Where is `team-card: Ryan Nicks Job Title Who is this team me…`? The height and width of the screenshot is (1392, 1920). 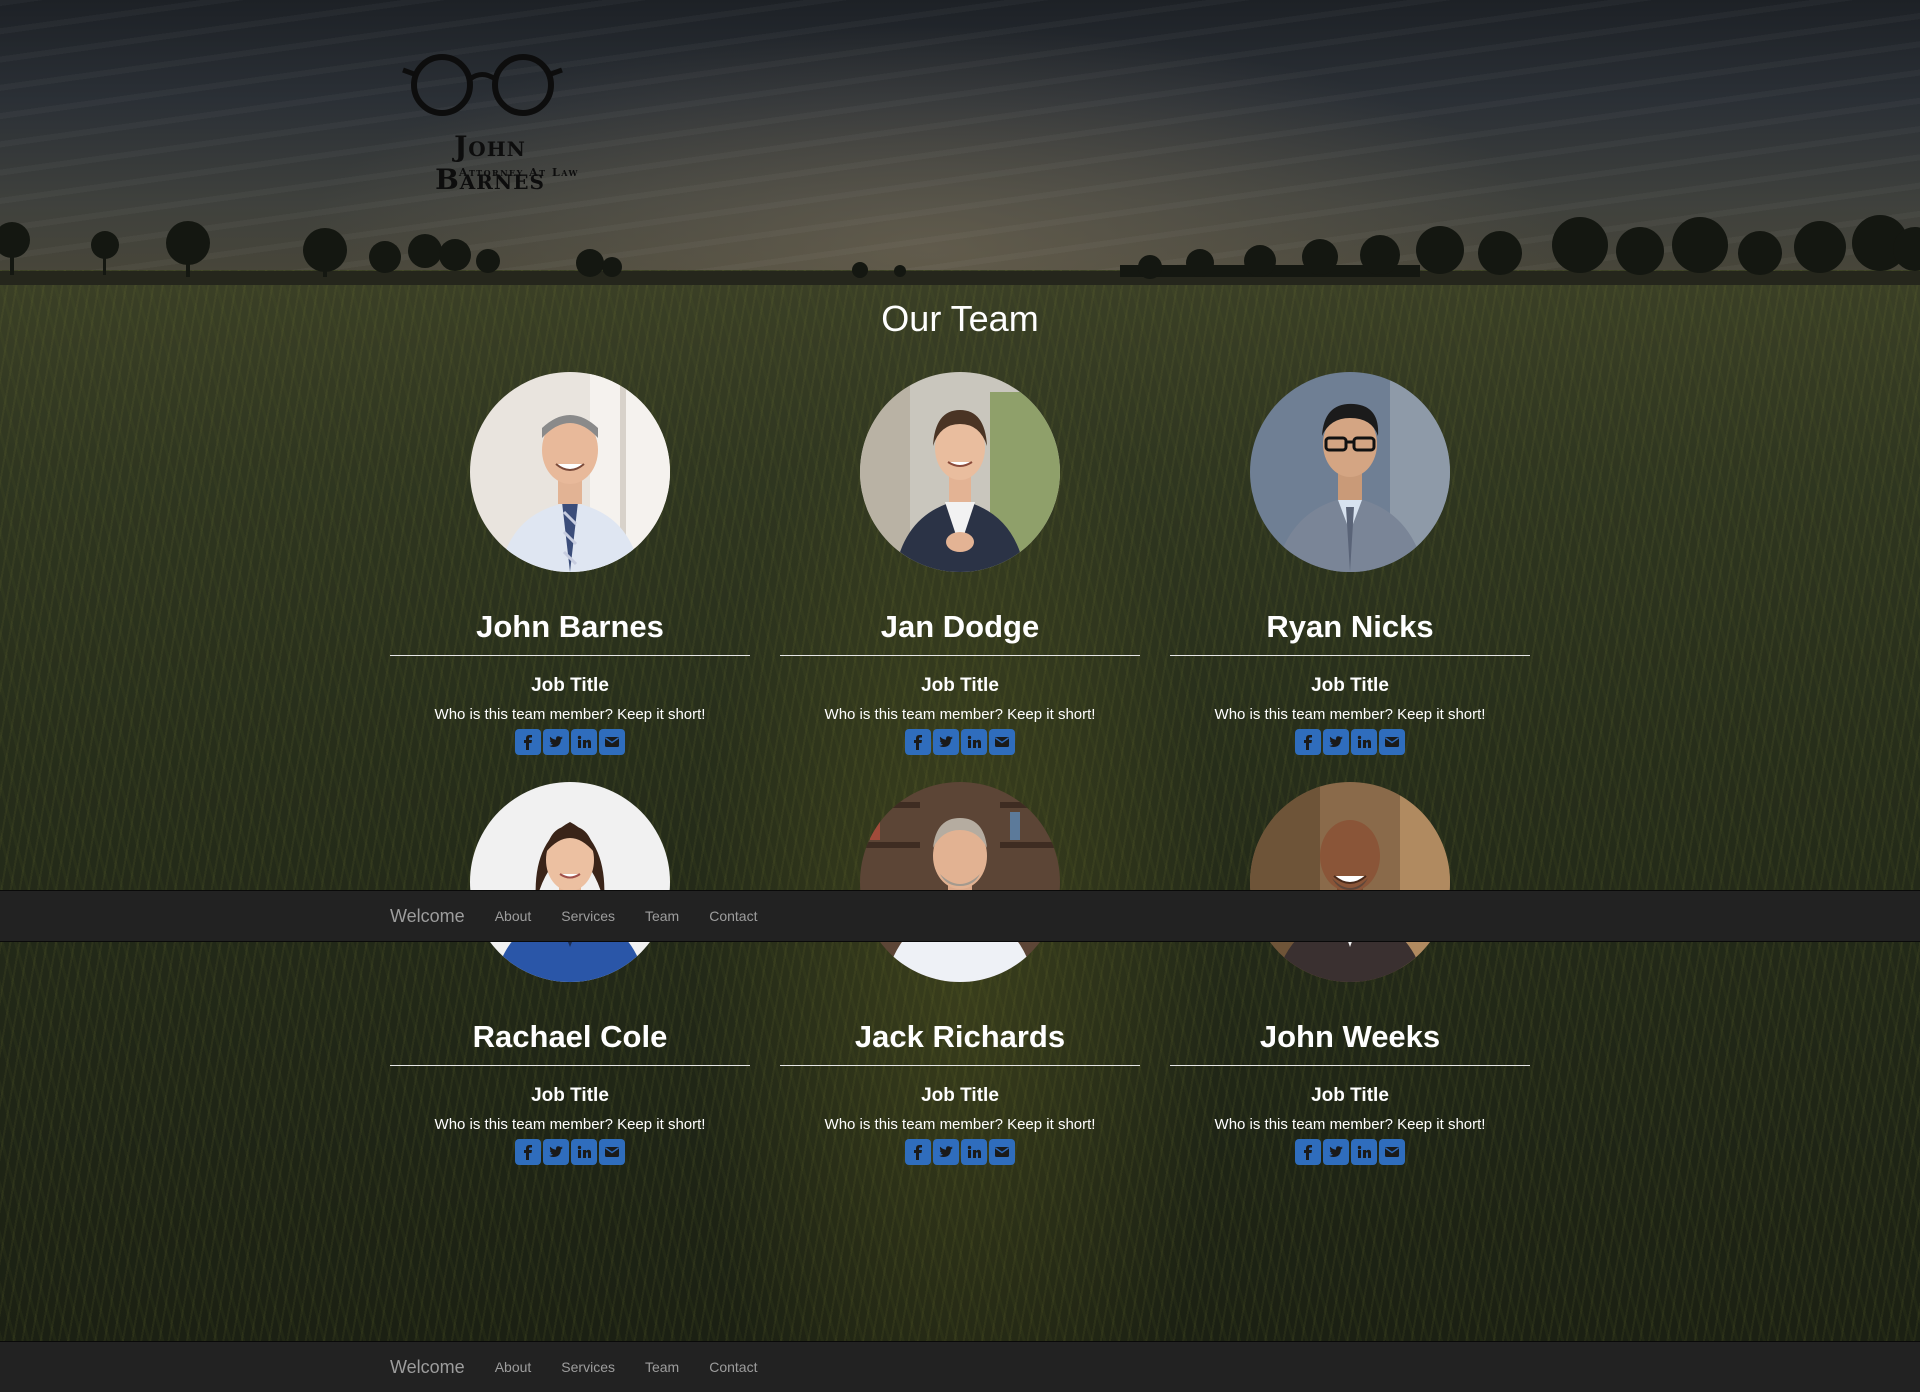
team-card: Ryan Nicks Job Title Who is this team me… is located at coordinates (1350, 572).